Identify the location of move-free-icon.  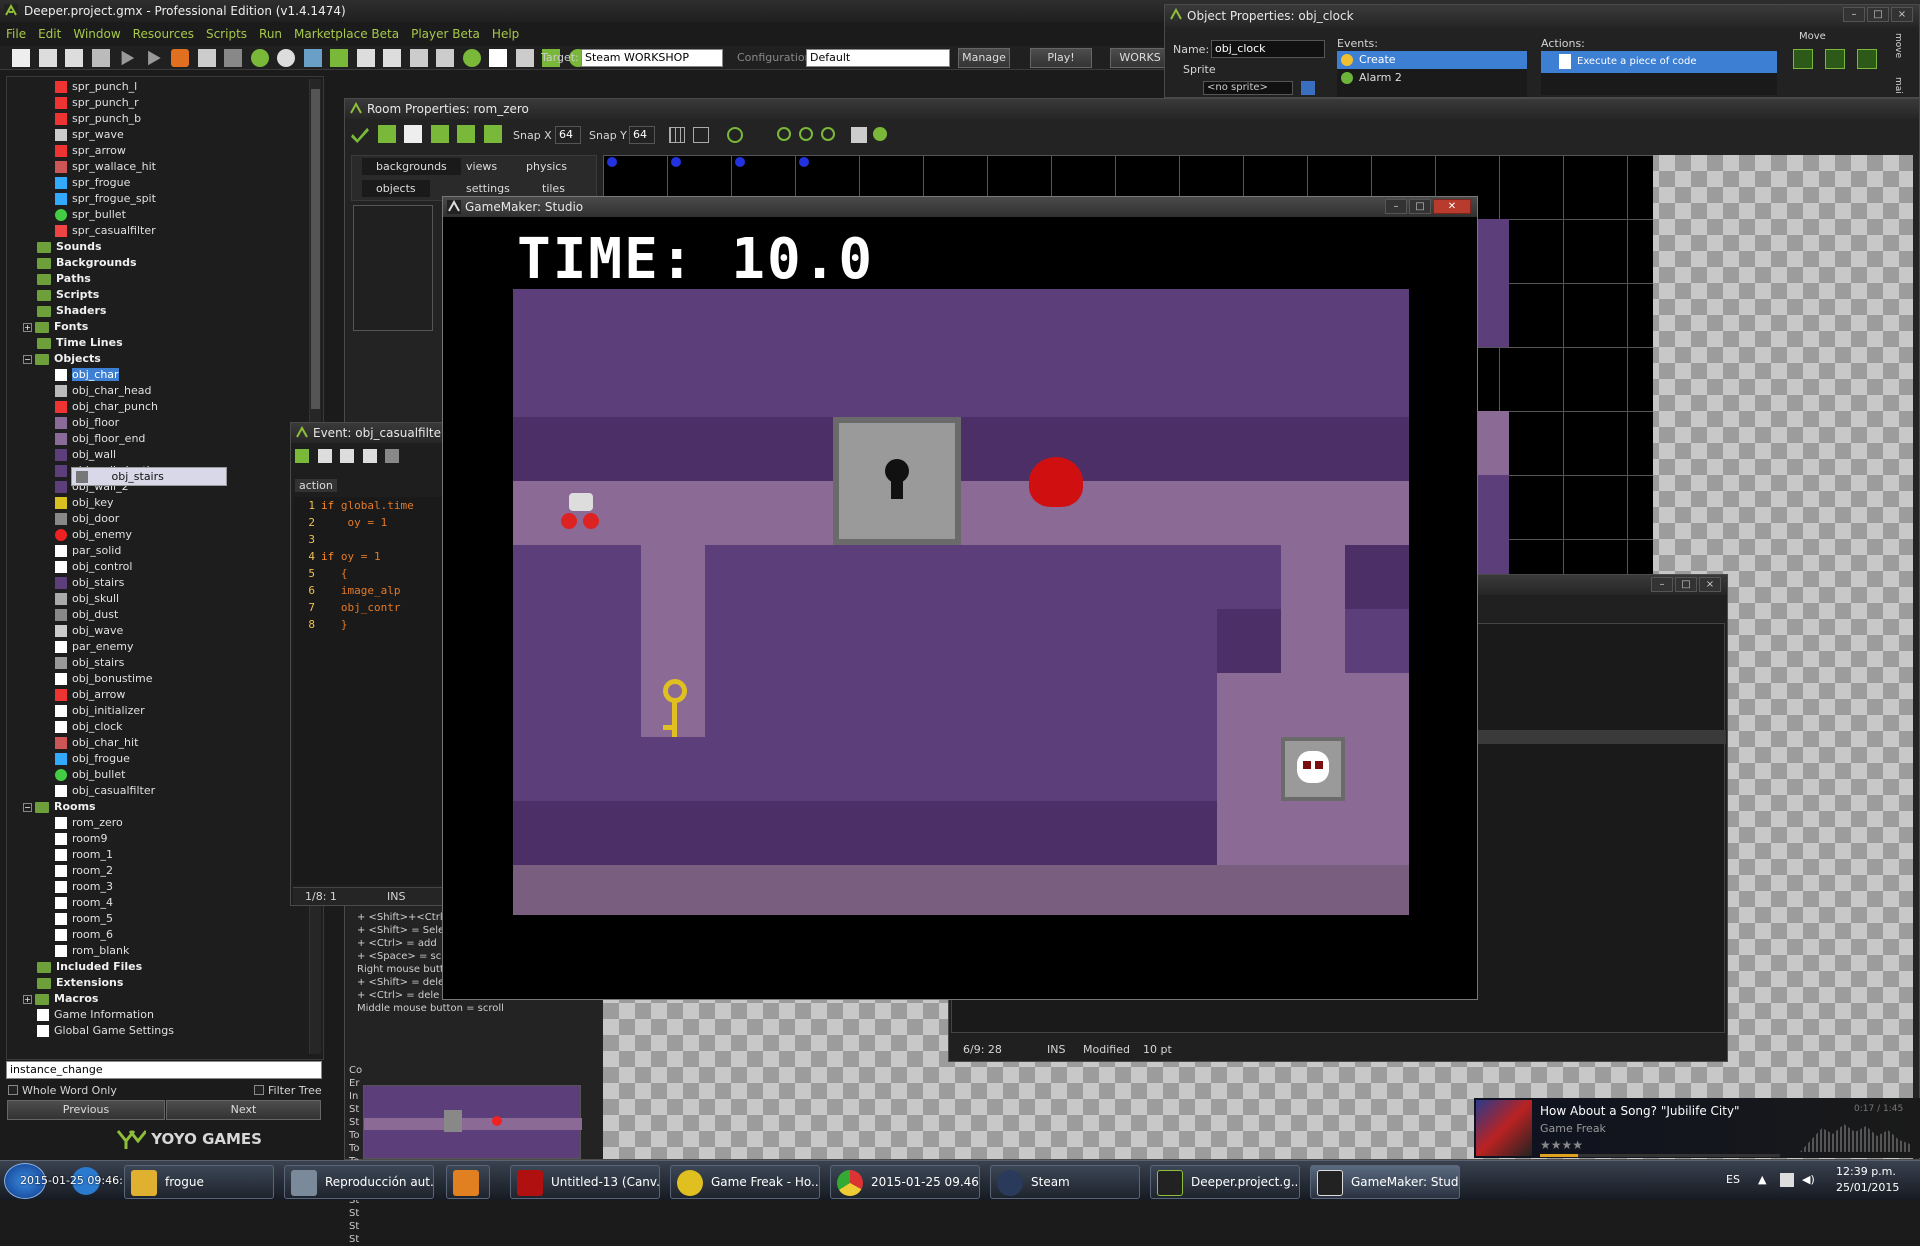
(1835, 59).